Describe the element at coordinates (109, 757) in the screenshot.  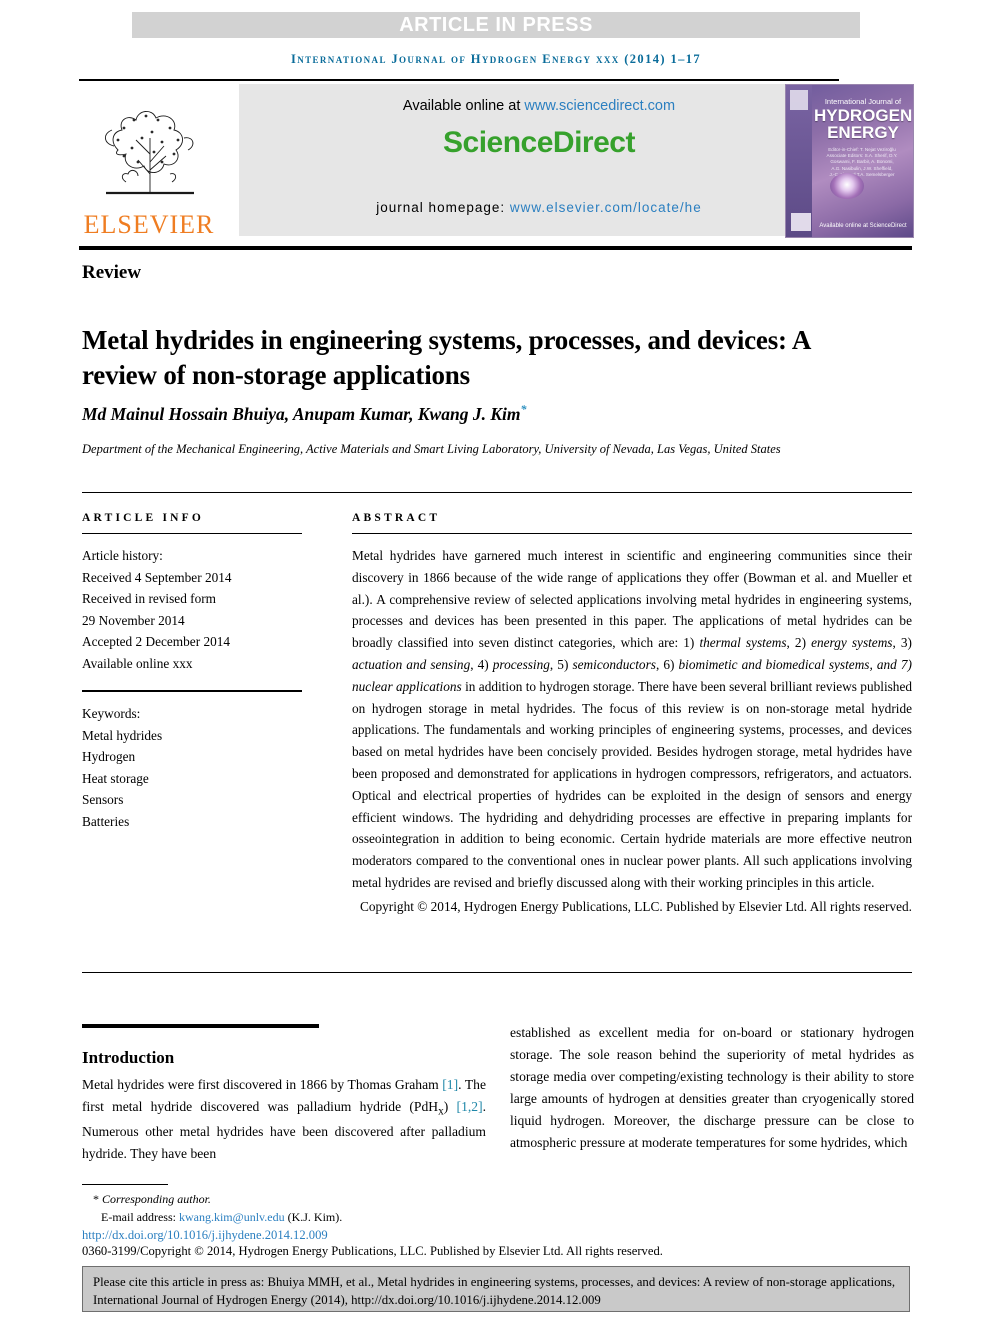
I see `keyword-item: Hydrogen` at that location.